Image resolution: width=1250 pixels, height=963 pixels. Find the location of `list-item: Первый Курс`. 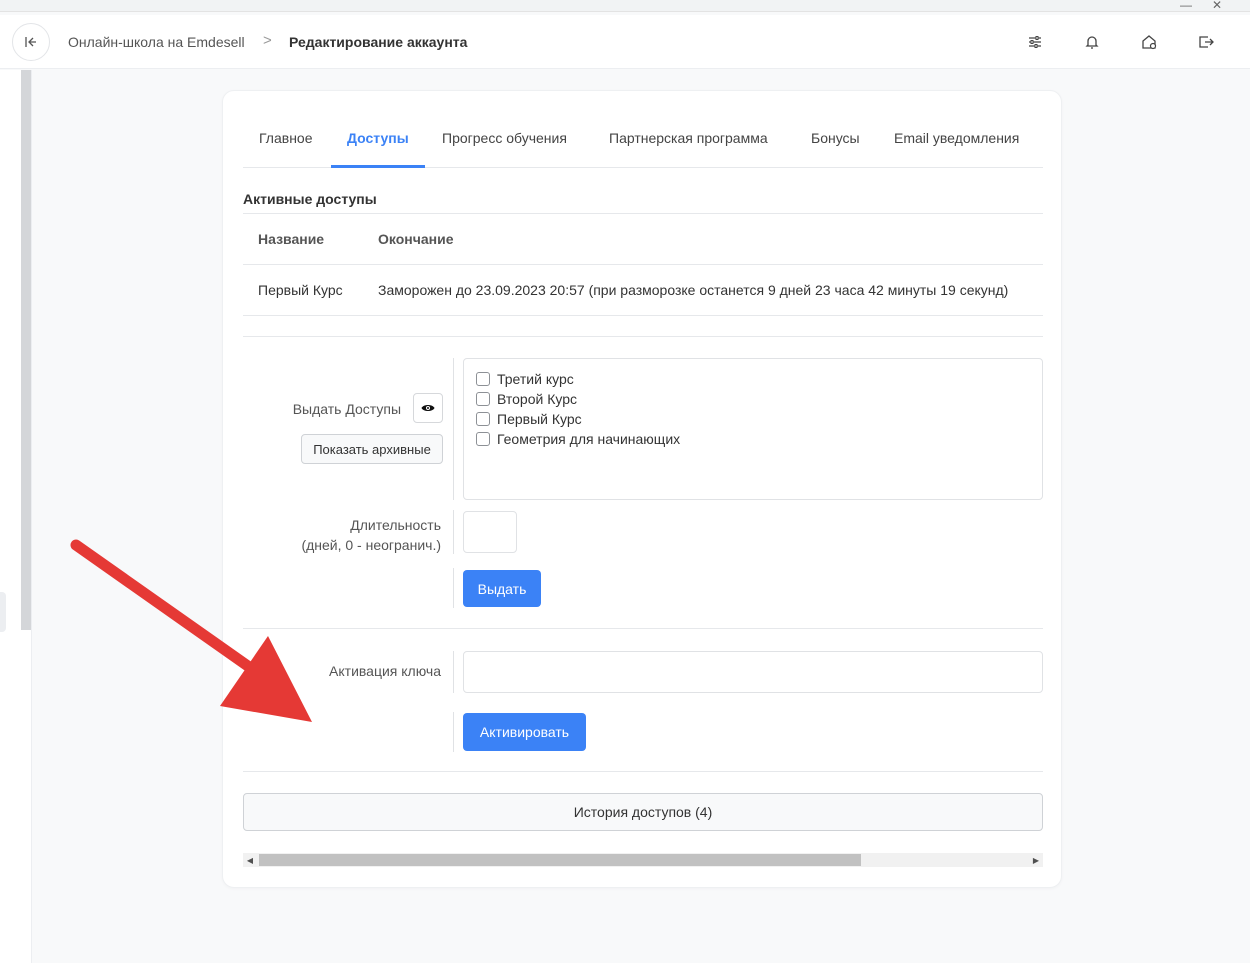

list-item: Первый Курс is located at coordinates (529, 419).